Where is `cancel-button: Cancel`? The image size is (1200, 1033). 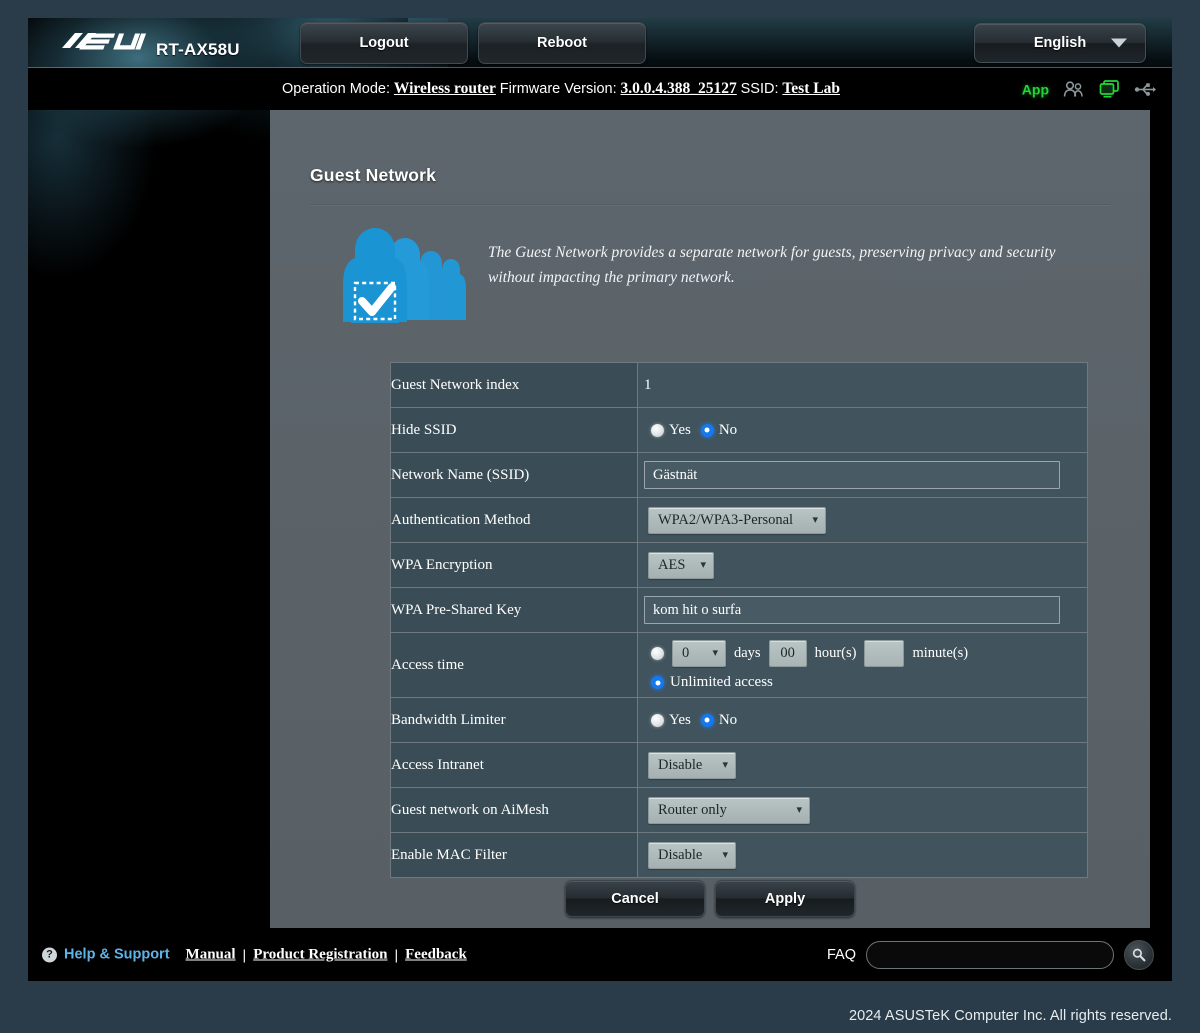
cancel-button: Cancel is located at coordinates (635, 898).